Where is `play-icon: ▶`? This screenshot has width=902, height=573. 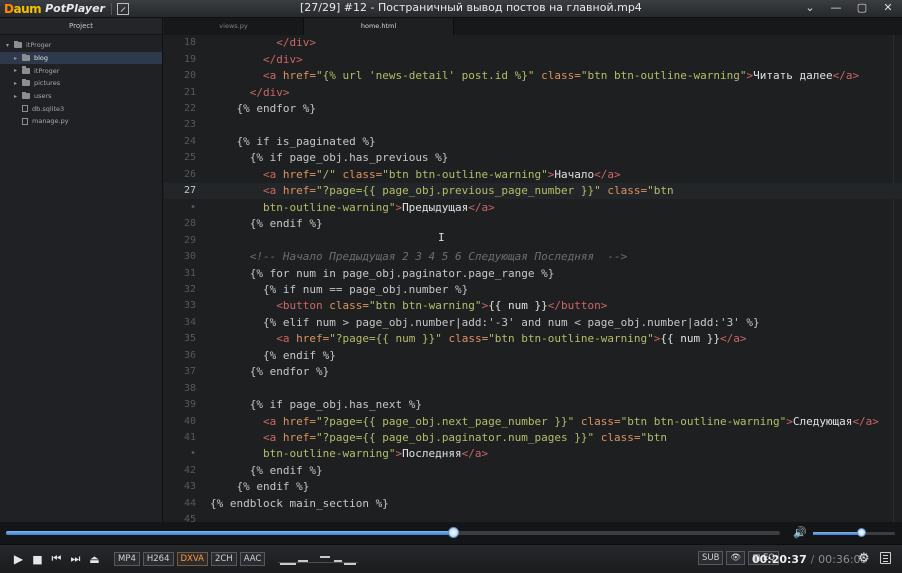 play-icon: ▶ is located at coordinates (18, 559).